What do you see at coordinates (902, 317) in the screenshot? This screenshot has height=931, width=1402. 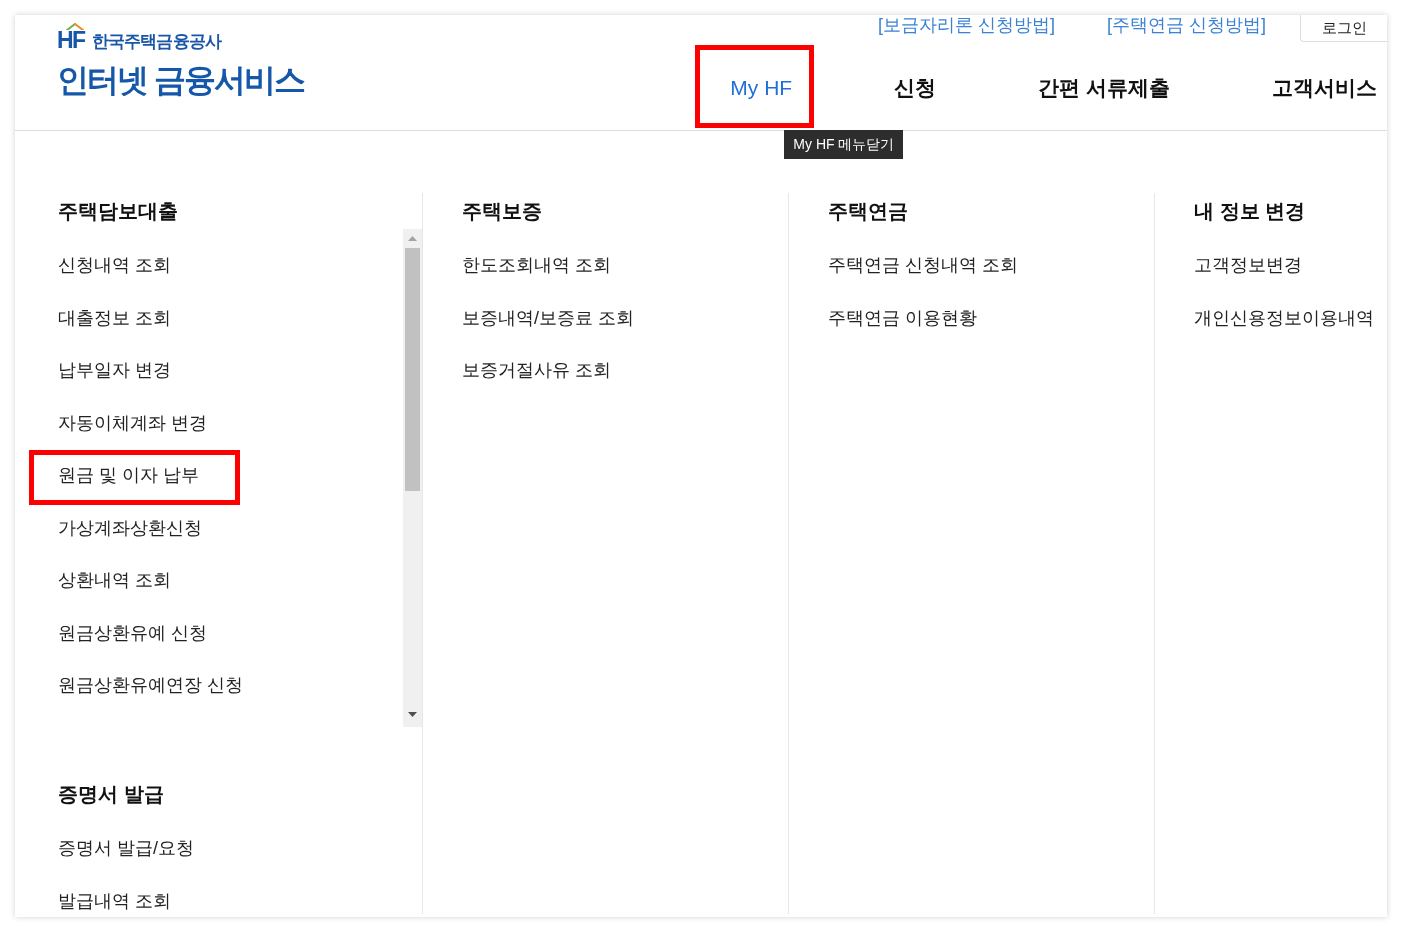 I see `menu-link: 주택연금 이용현황` at bounding box center [902, 317].